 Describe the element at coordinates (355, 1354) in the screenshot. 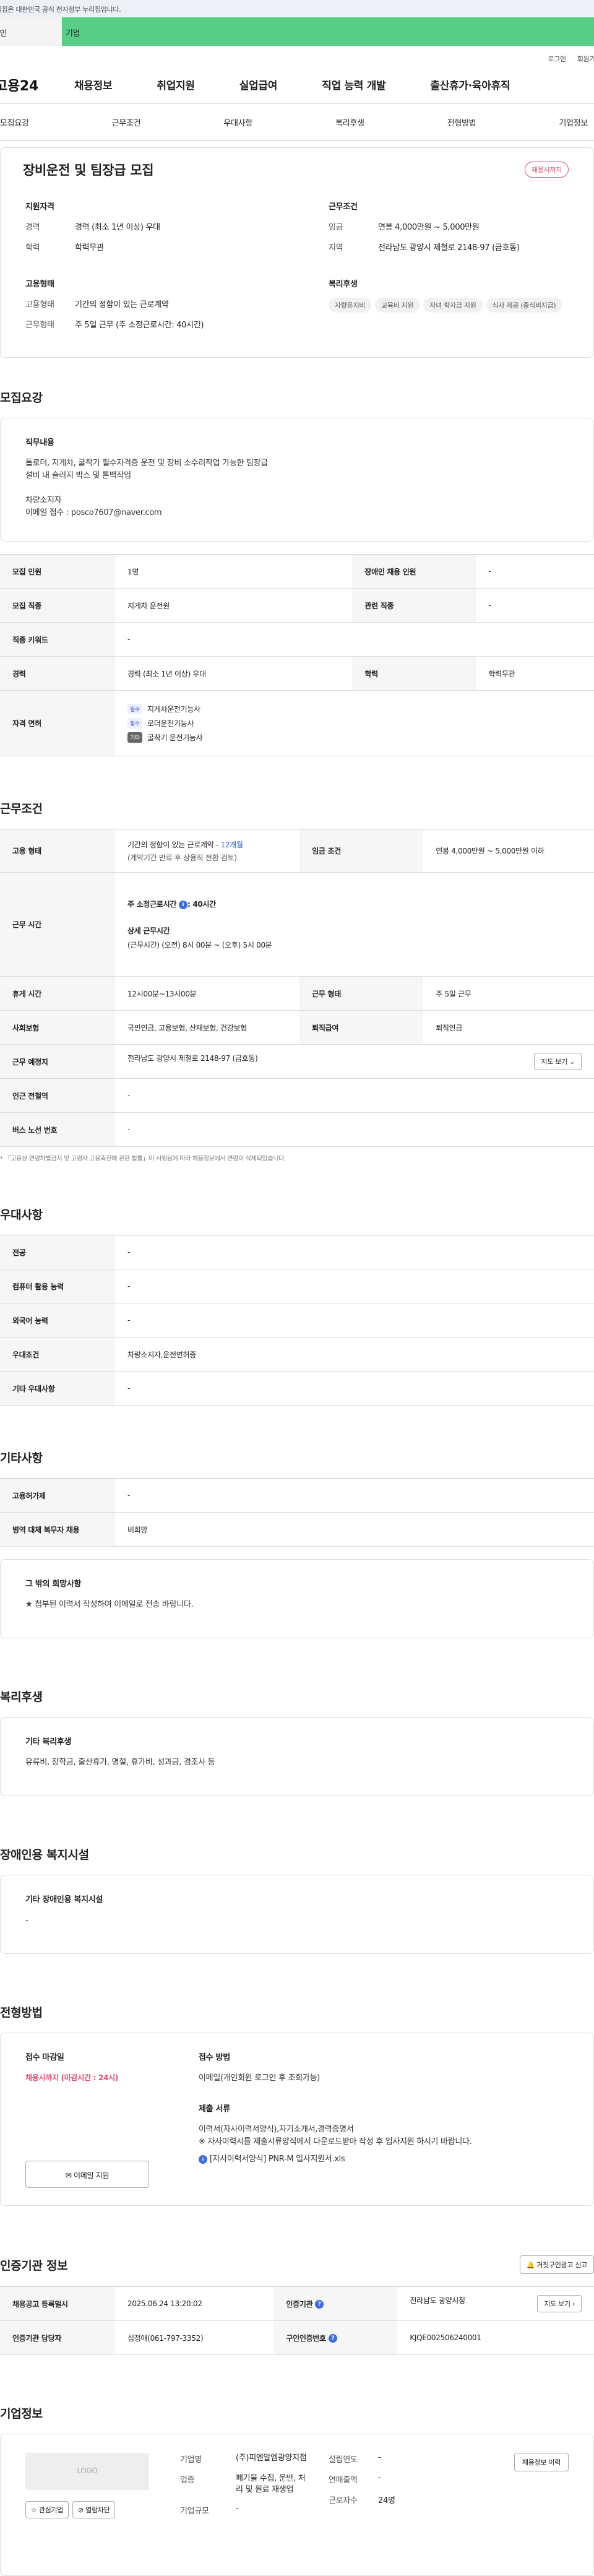

I see `row-value: 차량소지자,운전면허증` at that location.